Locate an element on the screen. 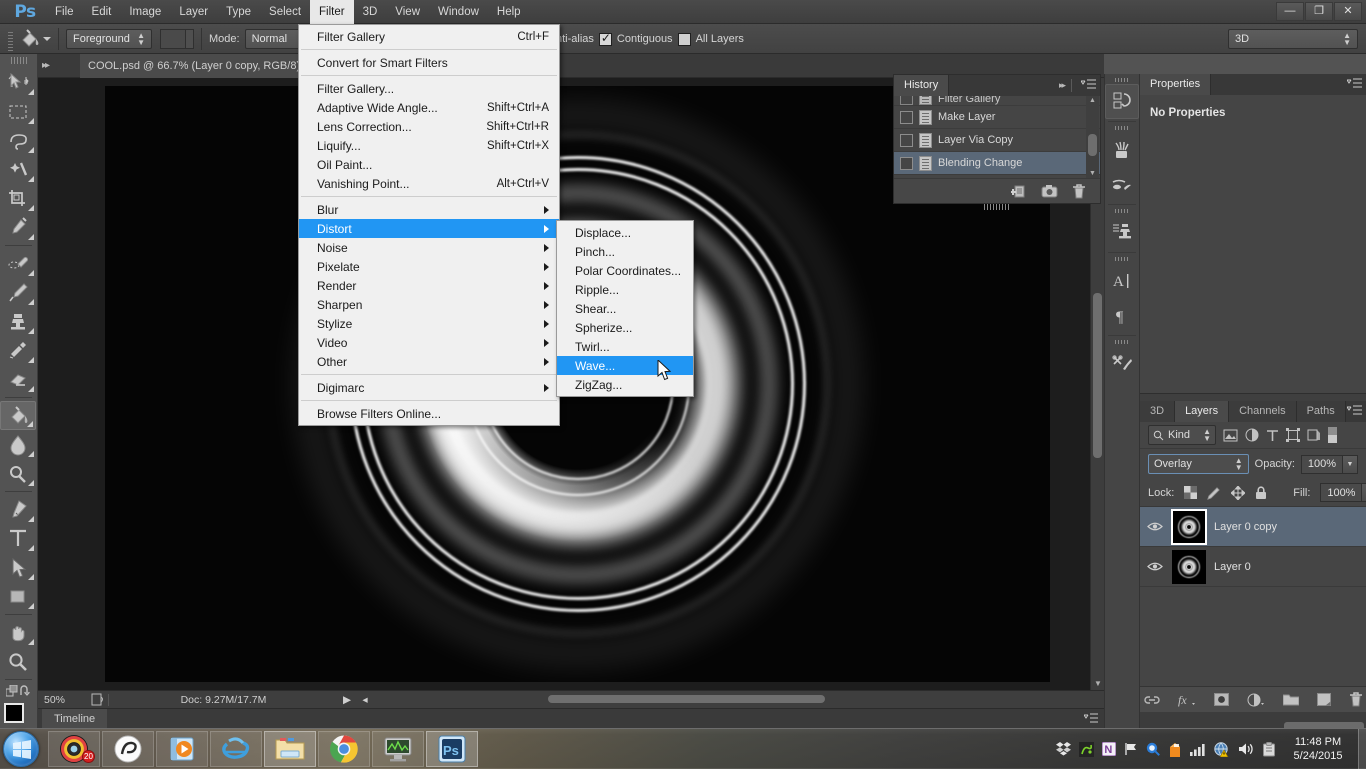  all-layers-checkbox is located at coordinates (684, 39).